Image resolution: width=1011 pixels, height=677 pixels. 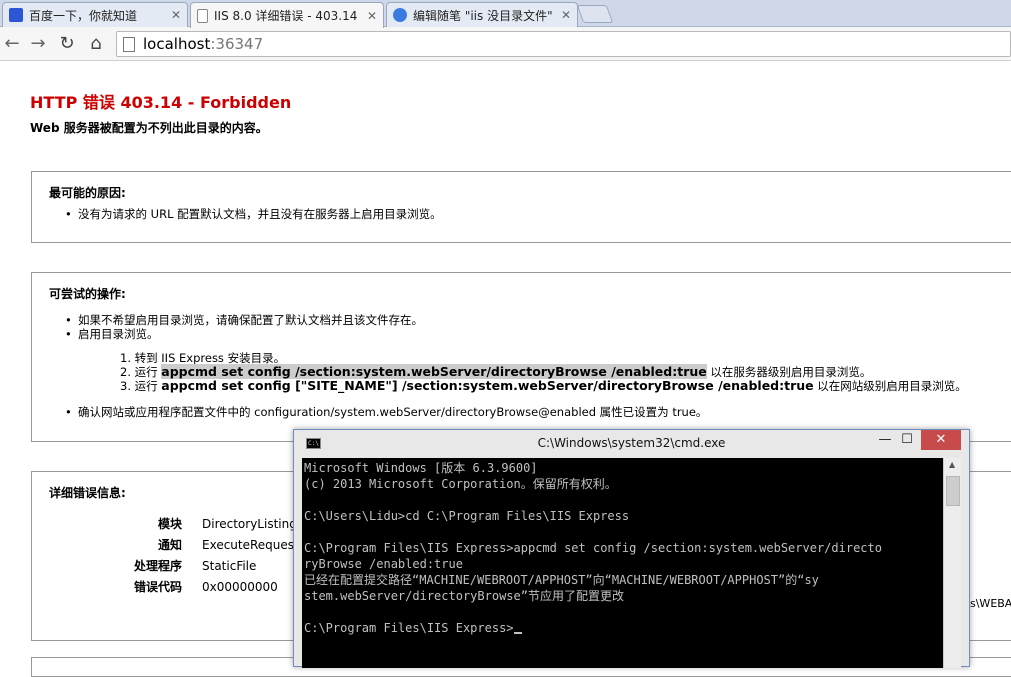 What do you see at coordinates (953, 491) in the screenshot?
I see `scrollbar-thumb` at bounding box center [953, 491].